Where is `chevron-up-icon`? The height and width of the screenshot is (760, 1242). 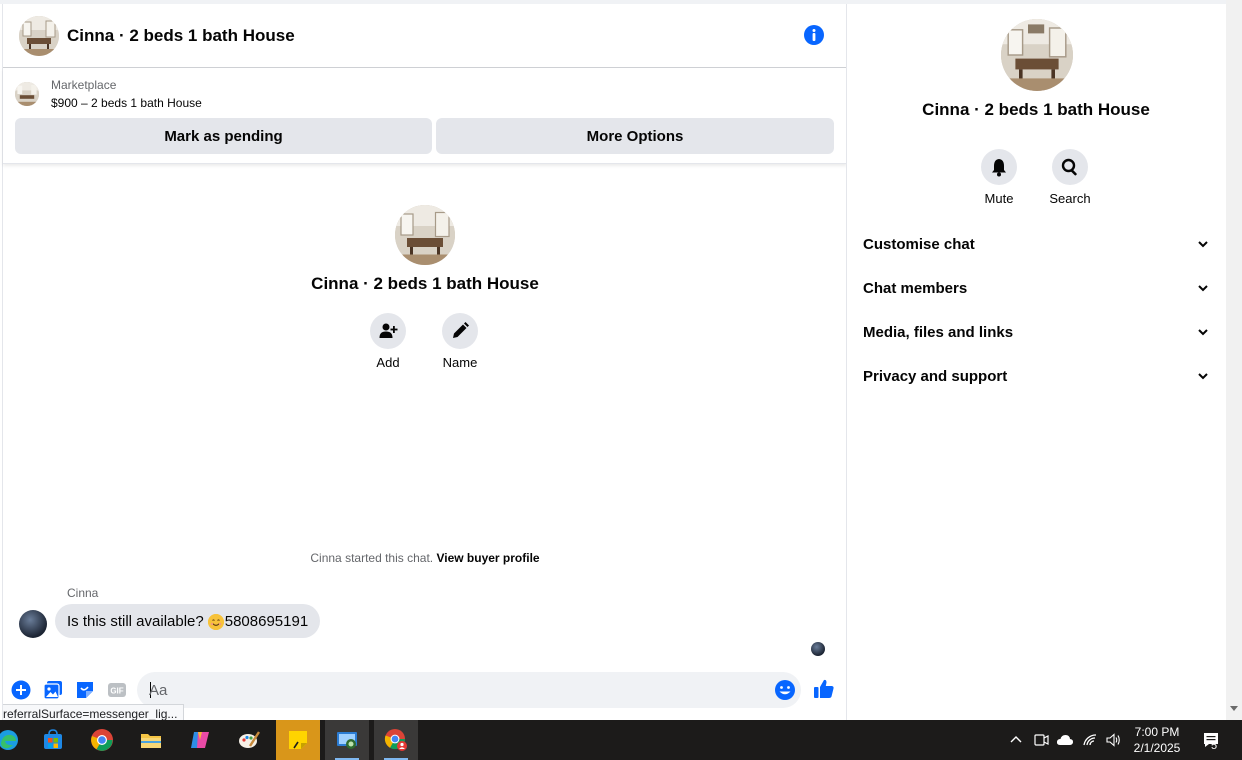
chevron-up-icon is located at coordinates (1016, 739).